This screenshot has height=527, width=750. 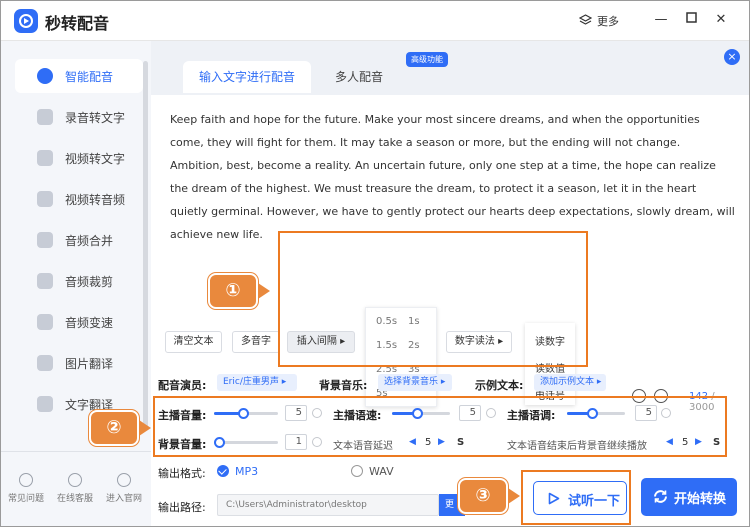 I want to click on annotation-marker-1: ①, so click(x=233, y=291).